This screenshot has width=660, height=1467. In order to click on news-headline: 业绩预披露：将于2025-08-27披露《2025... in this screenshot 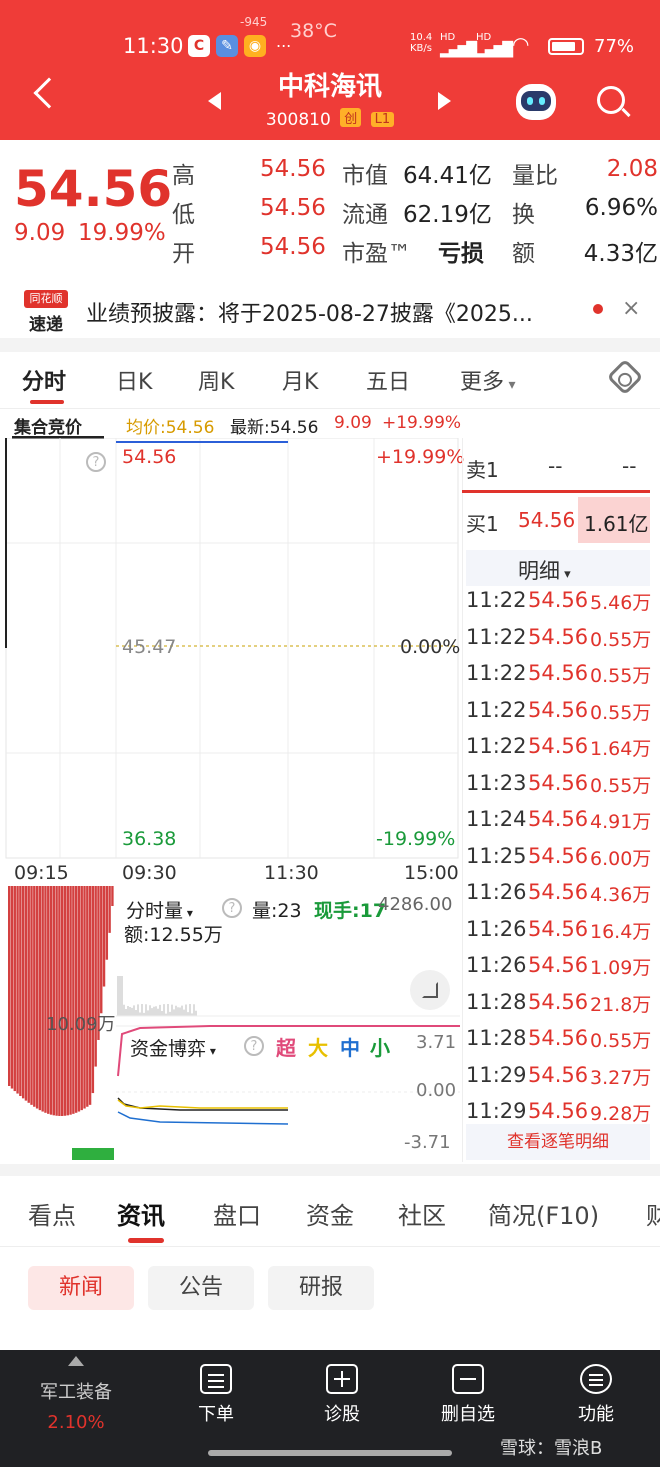, I will do `click(309, 312)`.